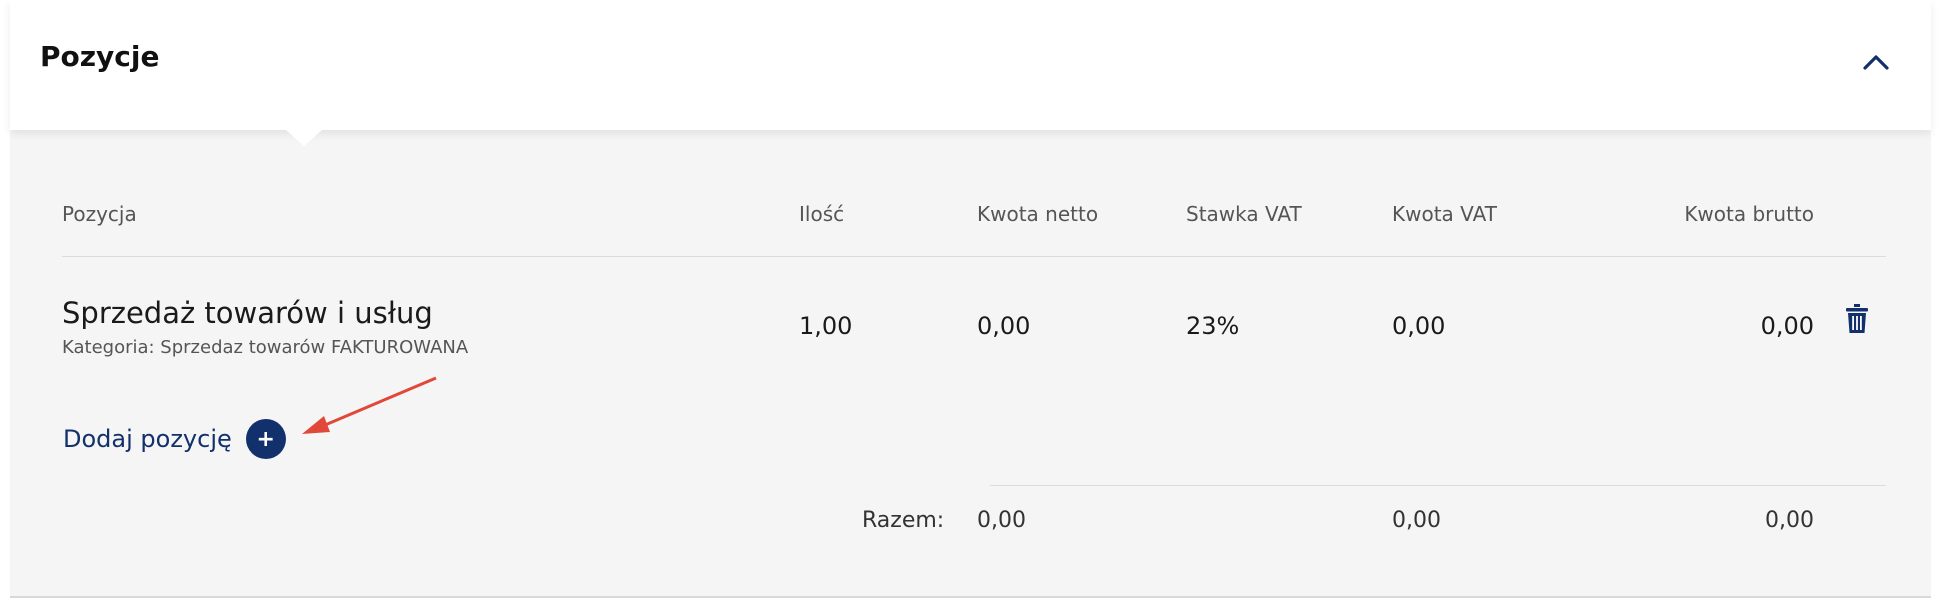 This screenshot has height=602, width=1939. What do you see at coordinates (1744, 326) in the screenshot?
I see `item-gross-amount: 0,00` at bounding box center [1744, 326].